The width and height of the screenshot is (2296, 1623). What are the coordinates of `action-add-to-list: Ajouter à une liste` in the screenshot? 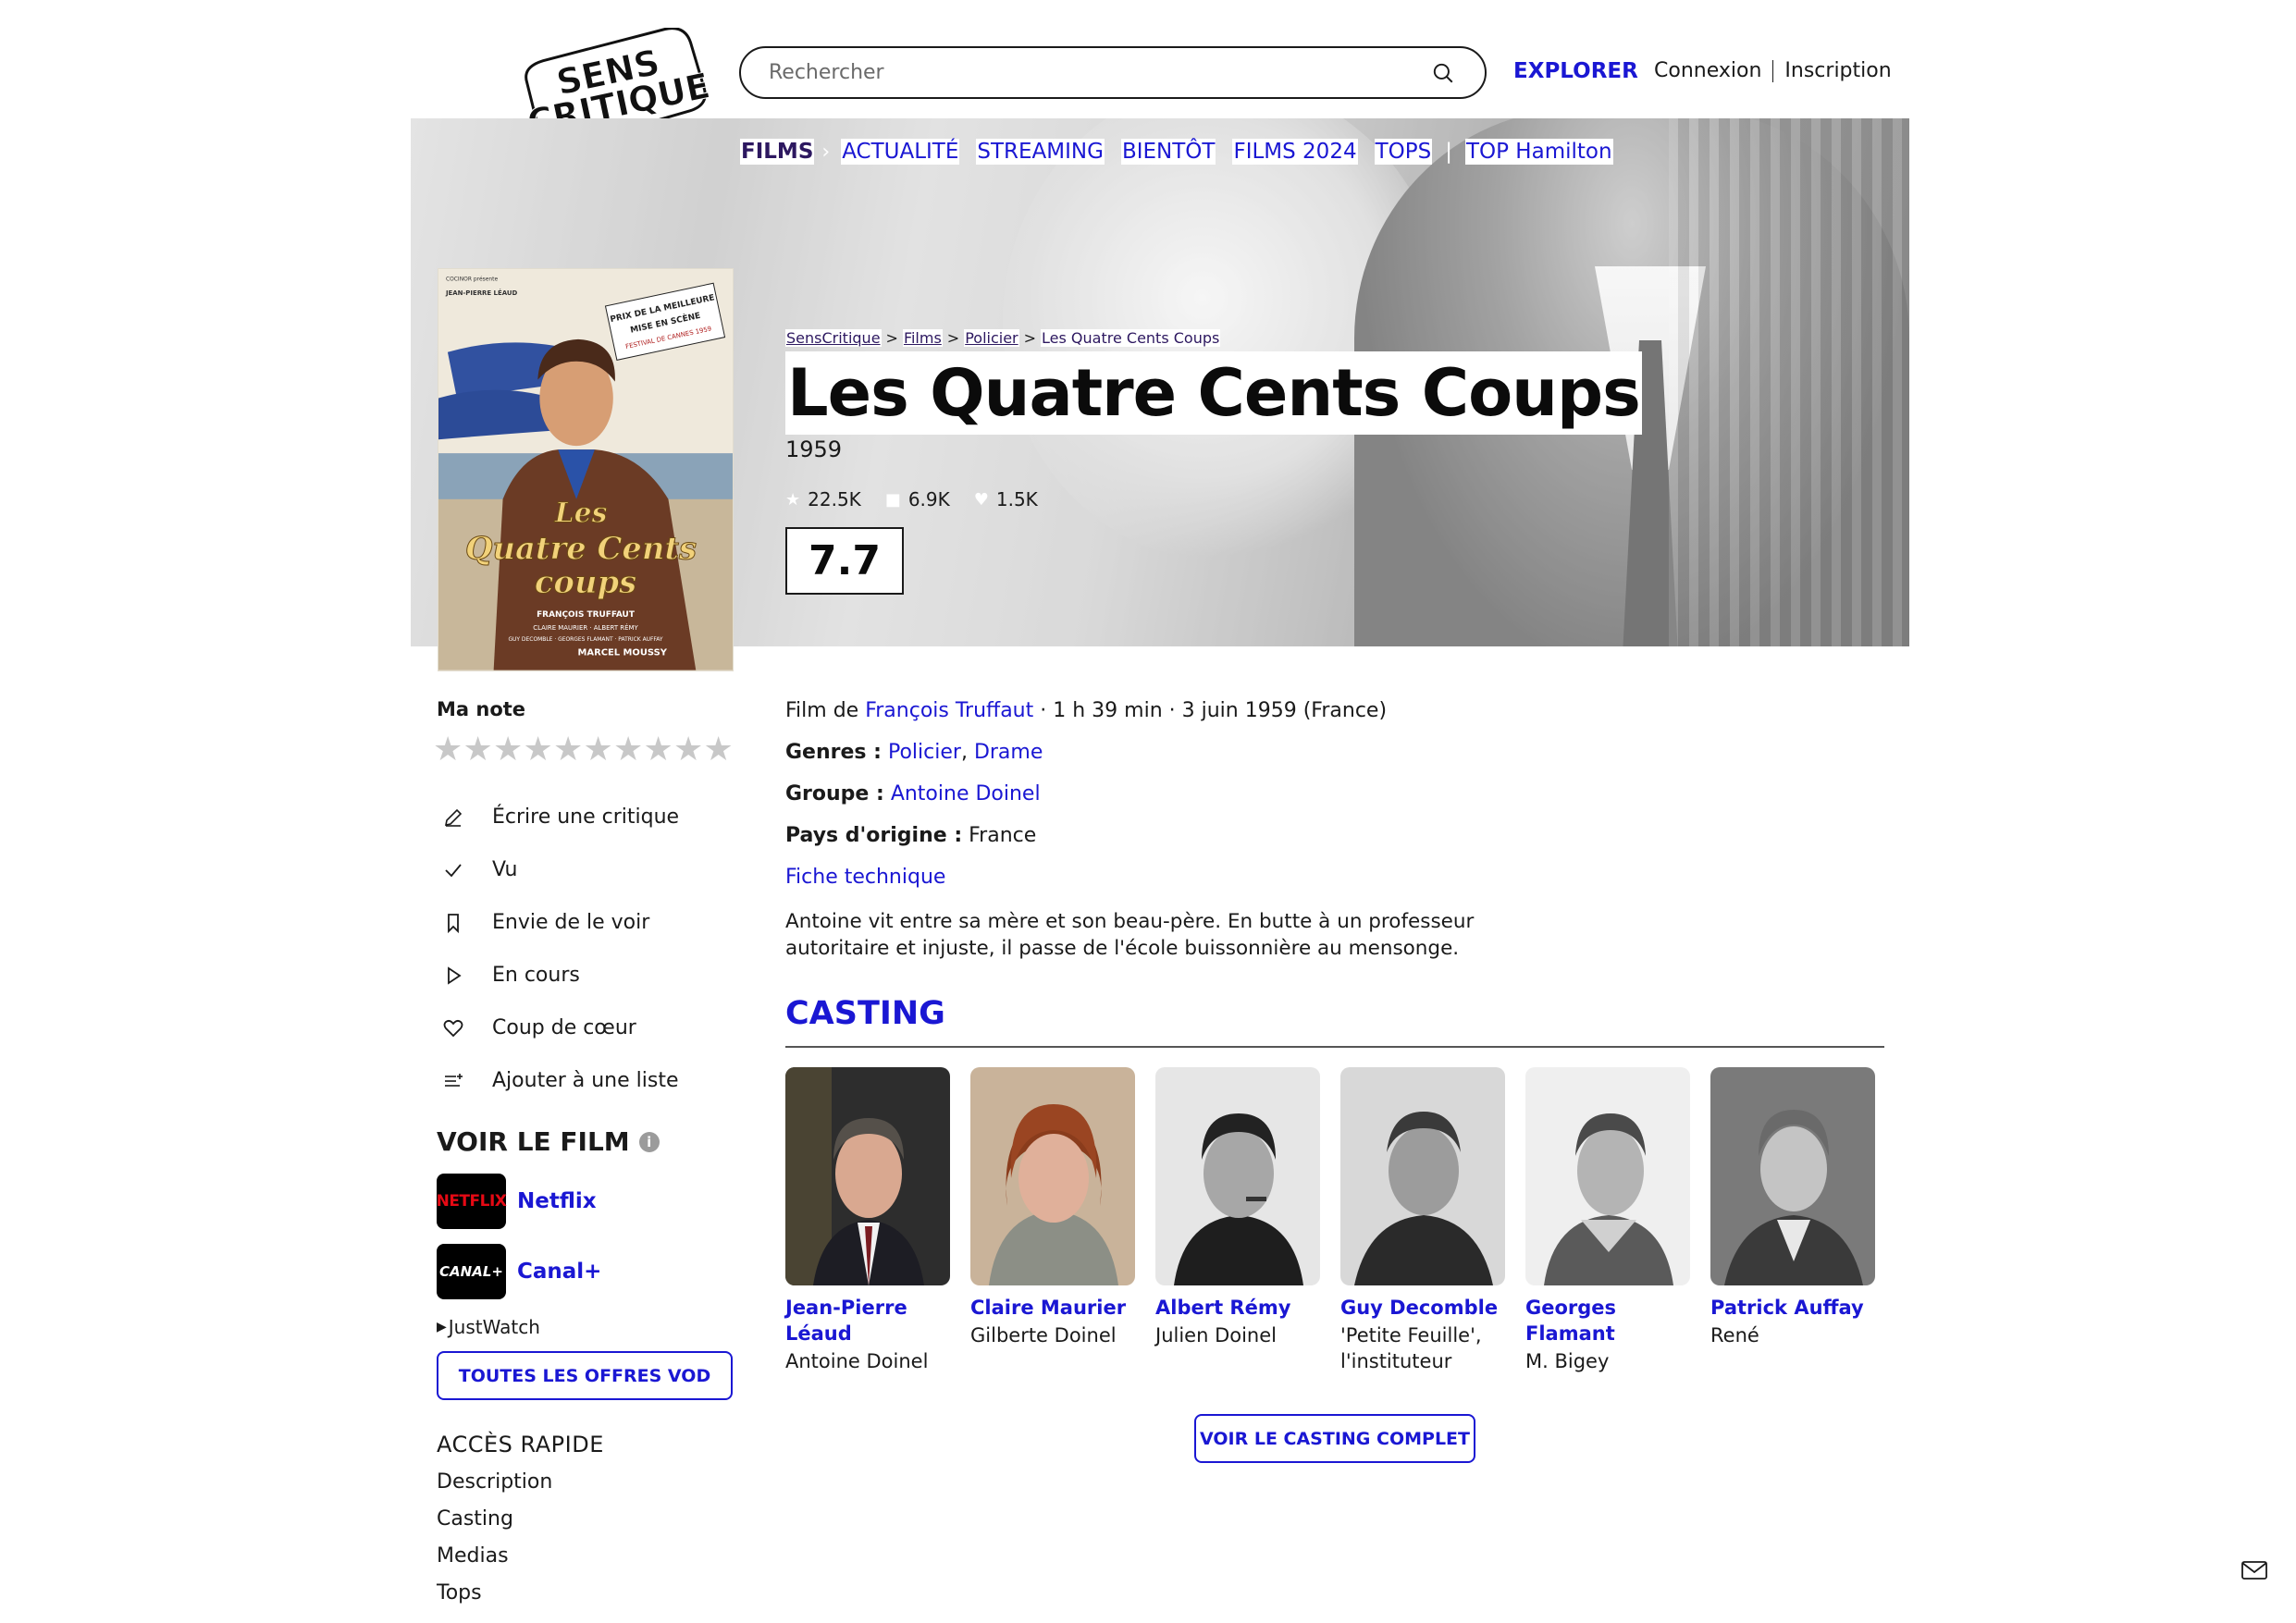 It's located at (560, 1080).